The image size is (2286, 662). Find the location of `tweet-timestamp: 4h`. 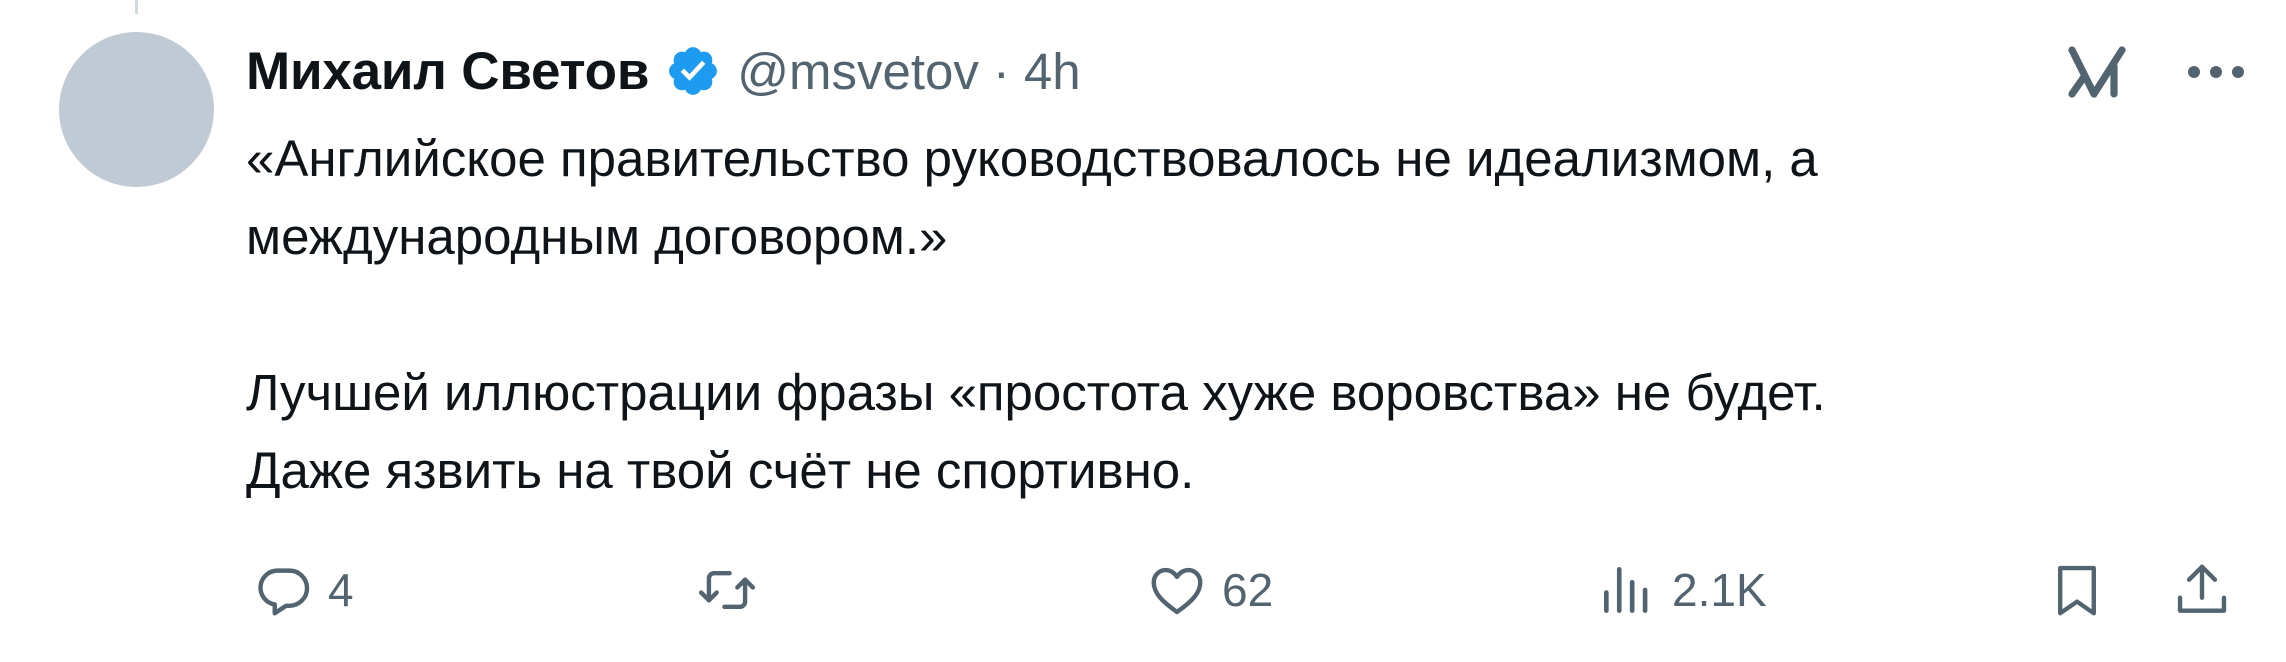

tweet-timestamp: 4h is located at coordinates (1052, 71).